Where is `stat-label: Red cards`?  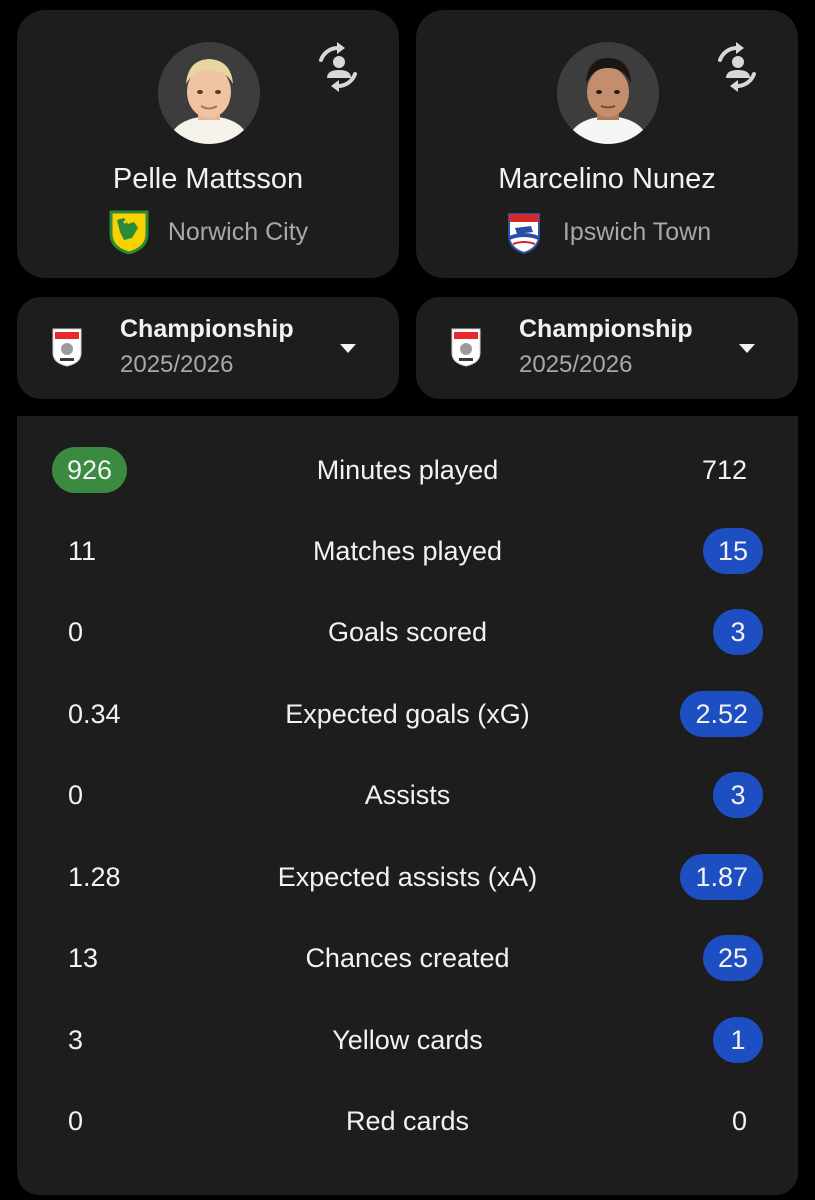
stat-label: Red cards is located at coordinates (407, 1121).